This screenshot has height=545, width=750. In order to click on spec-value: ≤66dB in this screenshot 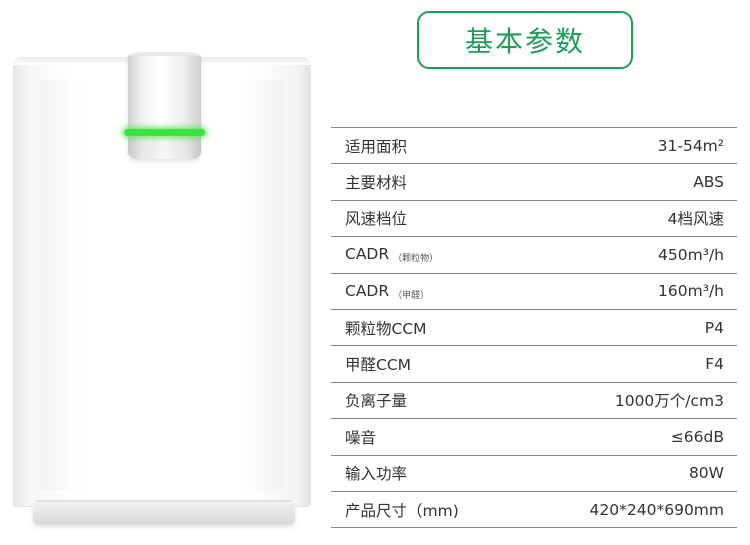, I will do `click(697, 436)`.